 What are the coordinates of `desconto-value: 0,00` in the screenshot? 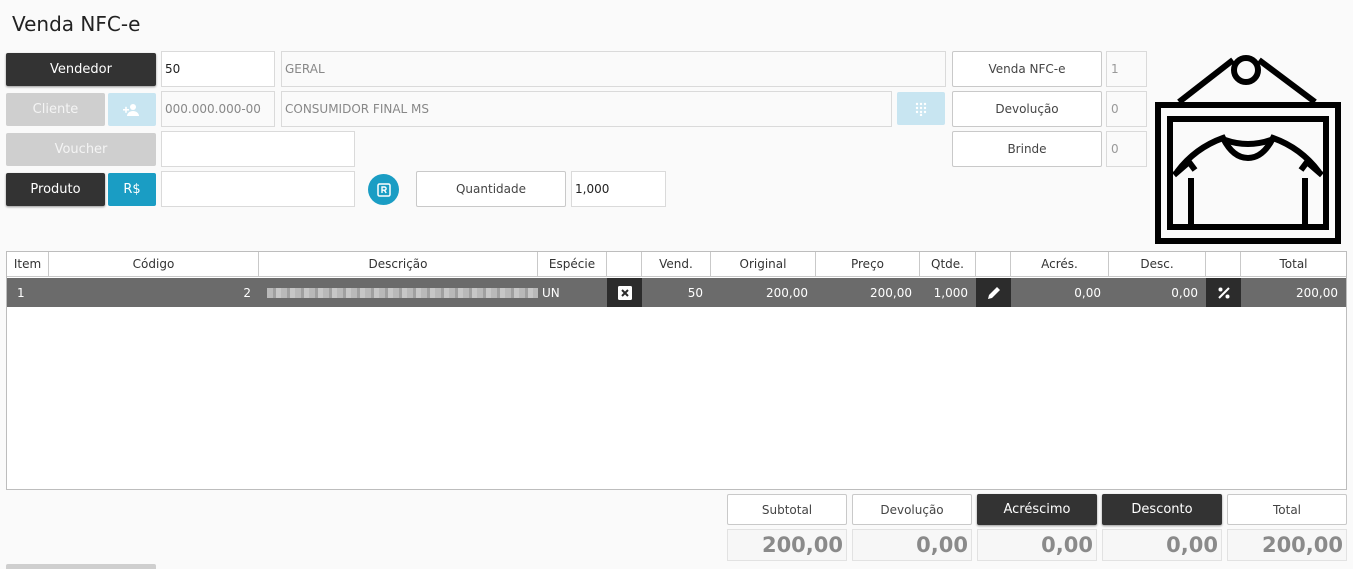 It's located at (1162, 545).